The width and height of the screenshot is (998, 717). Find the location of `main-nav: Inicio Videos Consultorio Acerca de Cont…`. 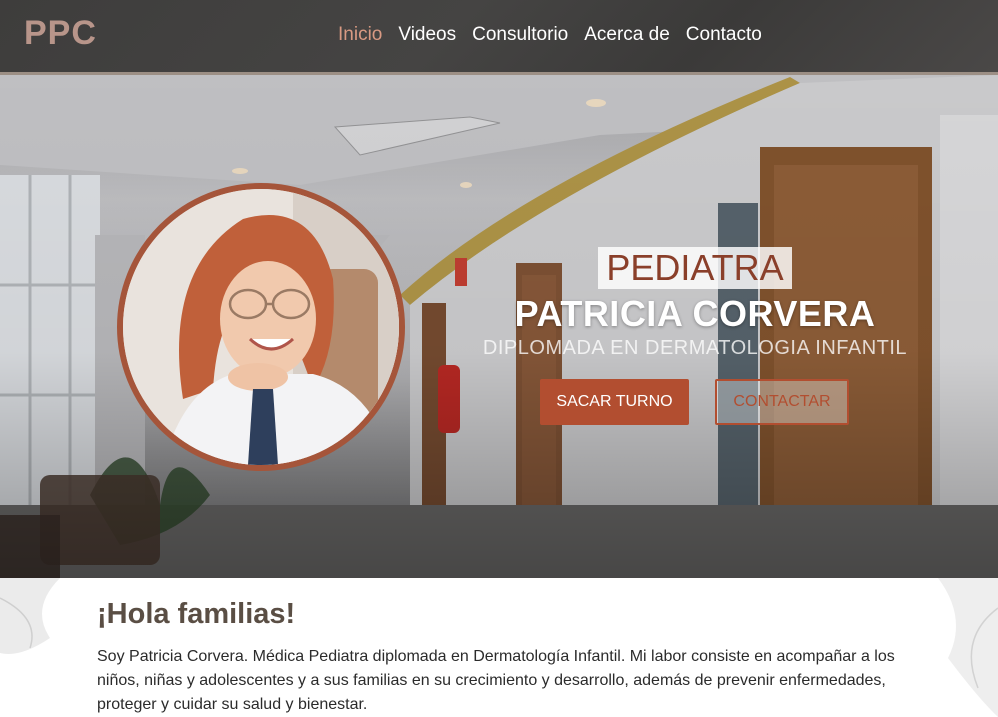

main-nav: Inicio Videos Consultorio Acerca de Cont… is located at coordinates (550, 35).